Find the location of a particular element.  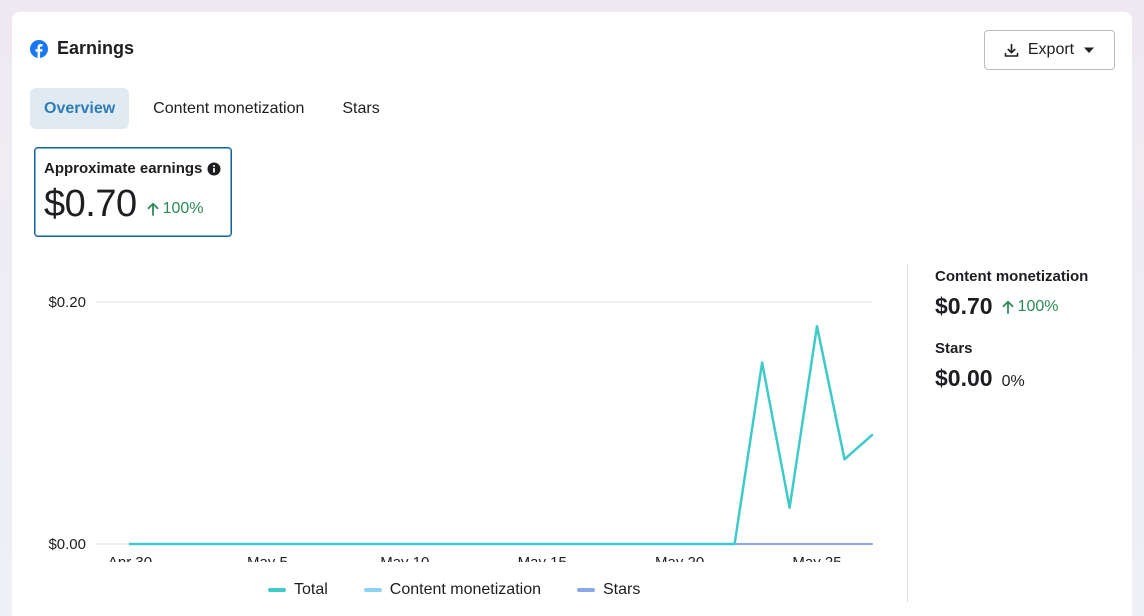

breakdown-value-row: $0.70 100% is located at coordinates (1030, 306).